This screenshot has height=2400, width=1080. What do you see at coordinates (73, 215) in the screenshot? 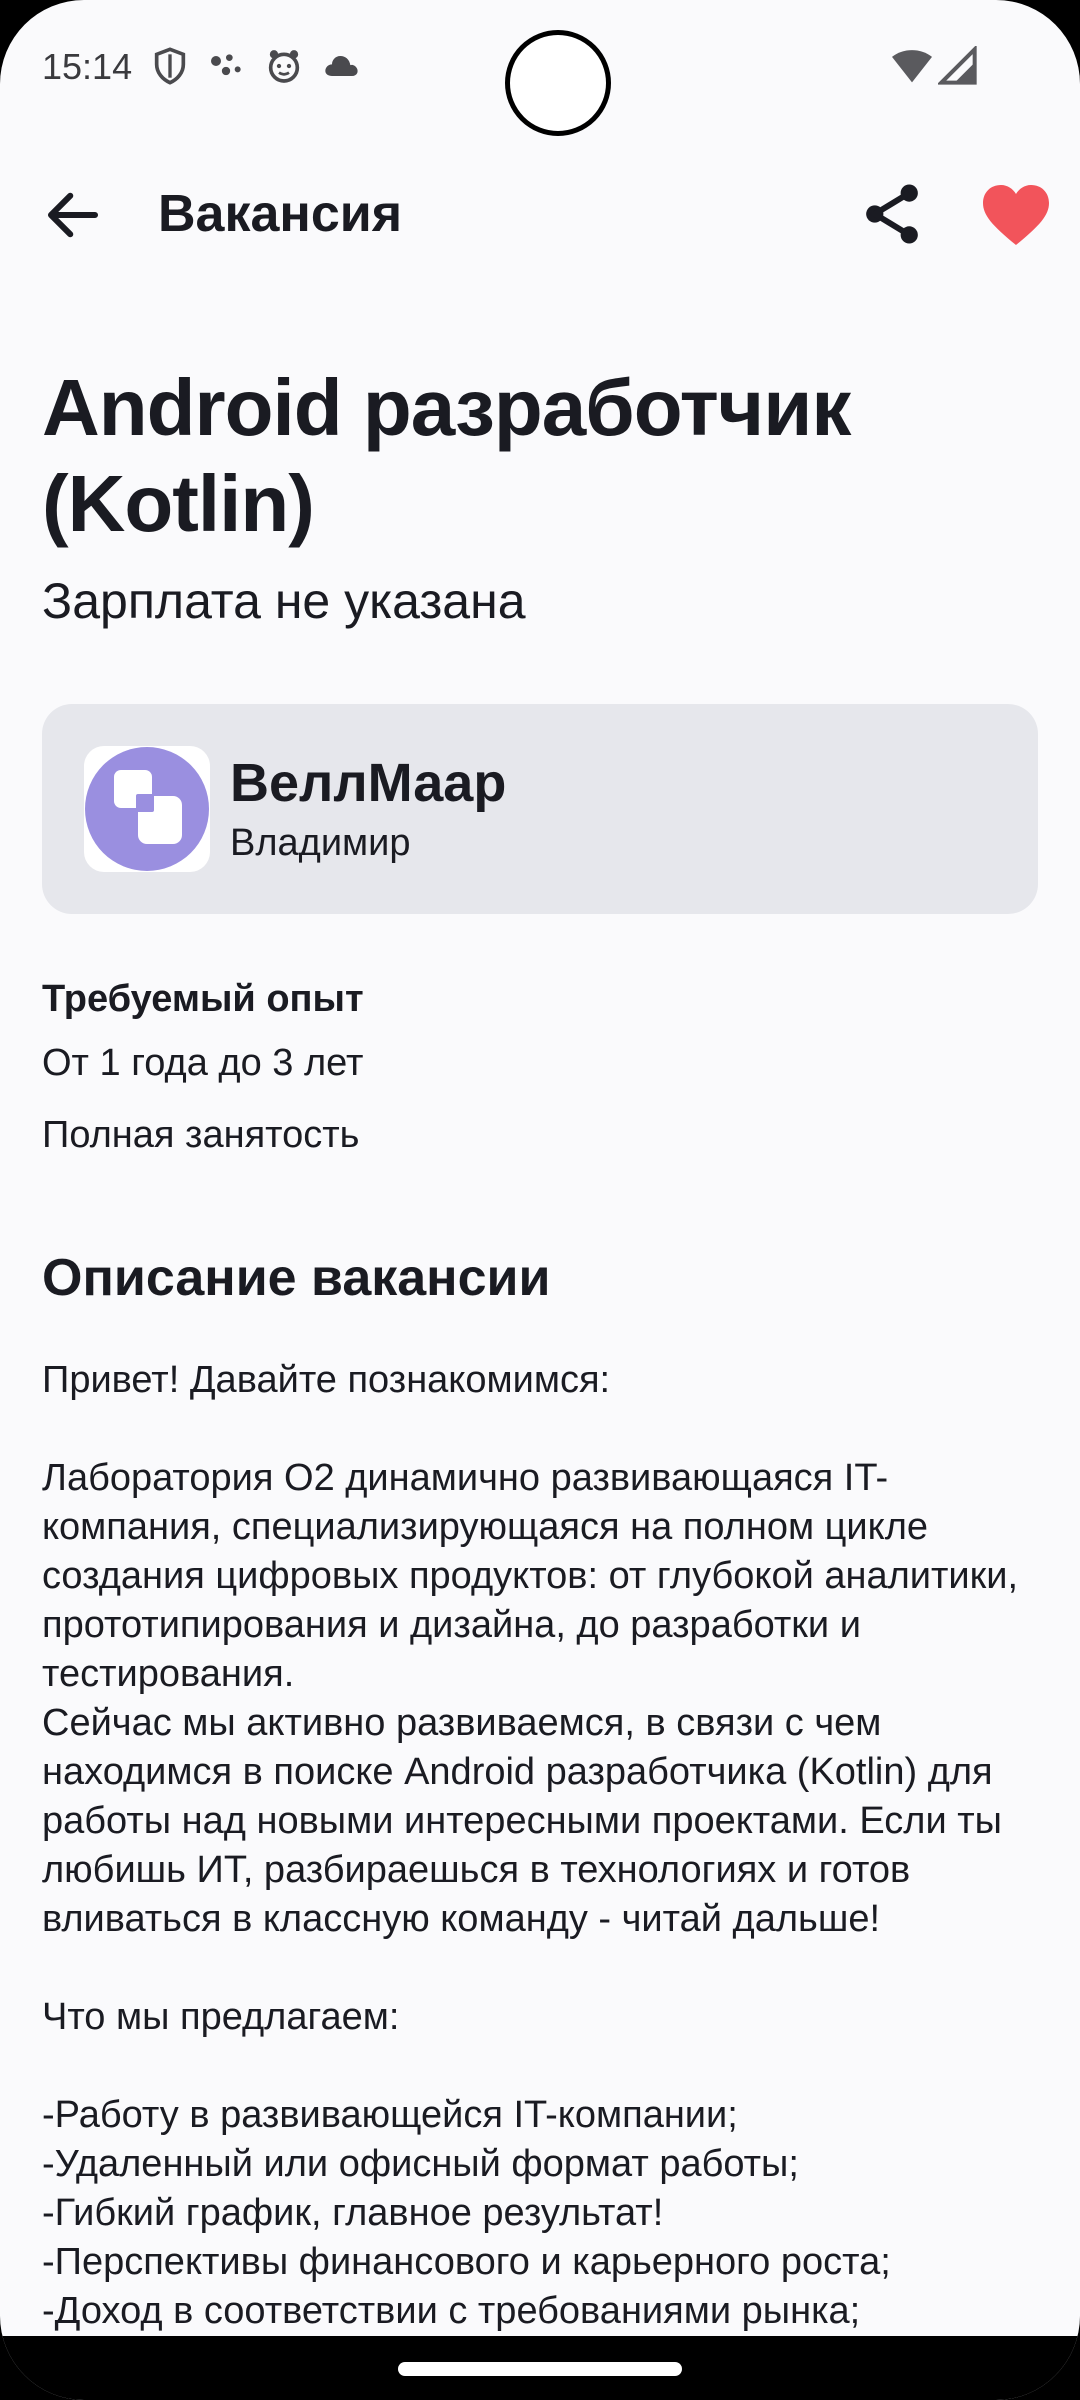
I see `back-arrow-icon` at bounding box center [73, 215].